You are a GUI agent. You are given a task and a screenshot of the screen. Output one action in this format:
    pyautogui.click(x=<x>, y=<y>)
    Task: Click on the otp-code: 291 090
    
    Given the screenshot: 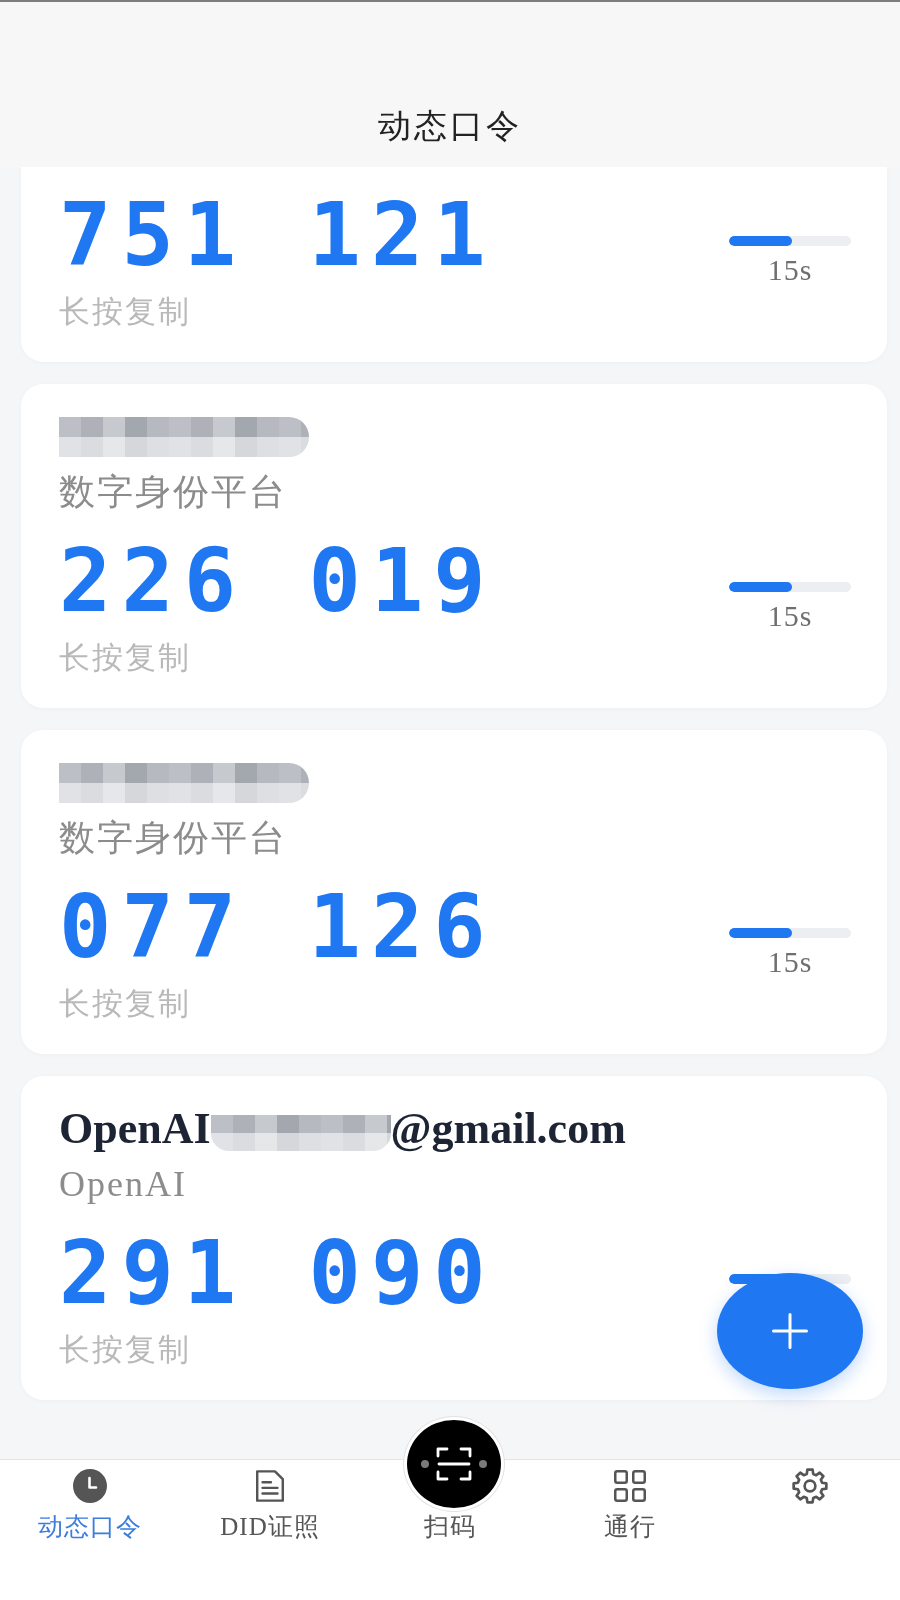 What is the action you would take?
    pyautogui.click(x=277, y=1273)
    